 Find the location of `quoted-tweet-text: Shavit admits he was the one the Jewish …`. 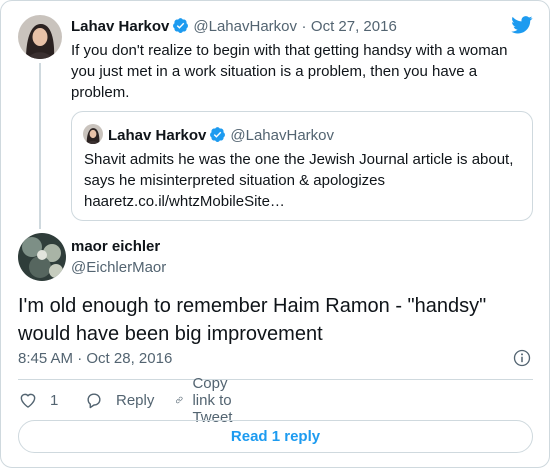

quoted-tweet-text: Shavit admits he was the one the Jewish … is located at coordinates (299, 180).